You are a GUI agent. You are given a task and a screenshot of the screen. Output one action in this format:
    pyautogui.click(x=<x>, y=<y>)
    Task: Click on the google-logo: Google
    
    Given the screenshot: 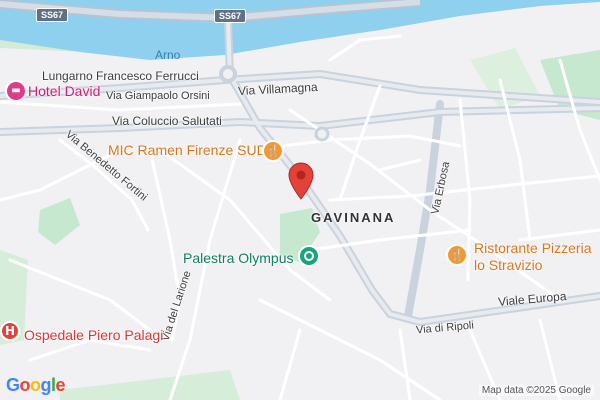 What is the action you would take?
    pyautogui.click(x=36, y=385)
    